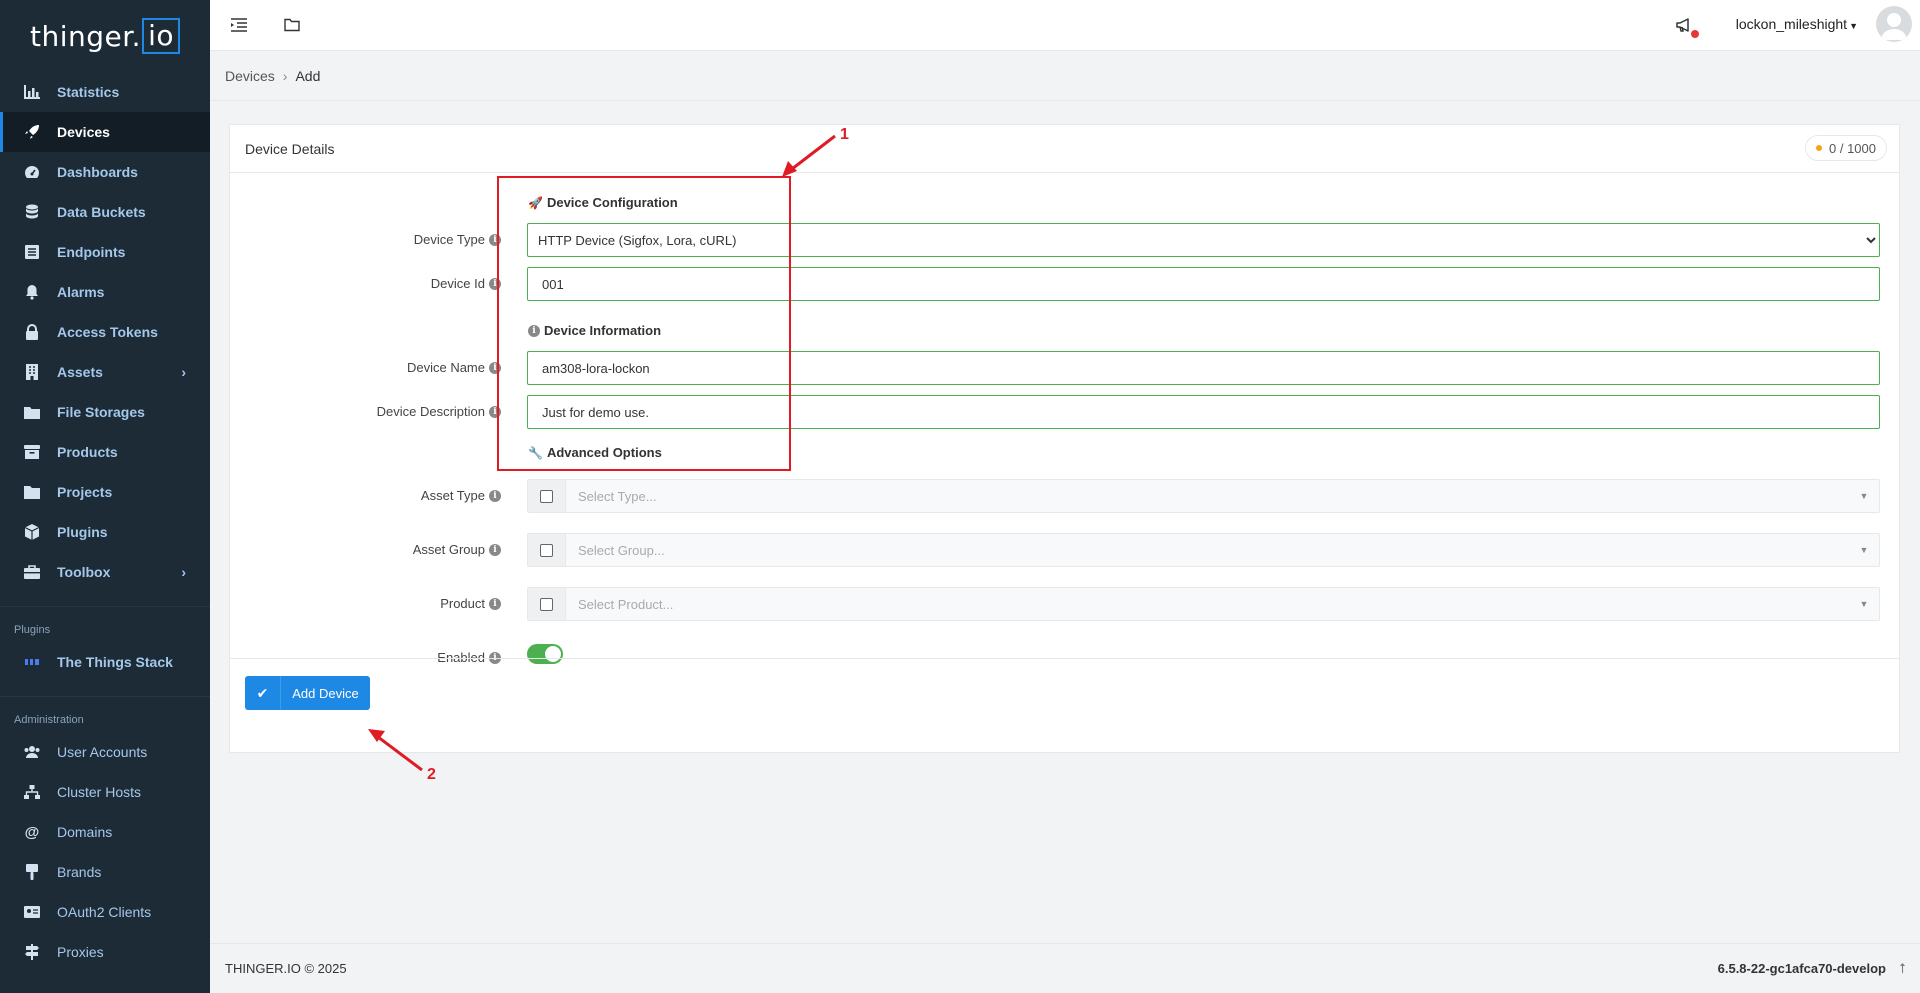 The height and width of the screenshot is (993, 1920). What do you see at coordinates (105, 792) in the screenshot?
I see `sidebar-item-cluster-hosts: Cluster Hosts` at bounding box center [105, 792].